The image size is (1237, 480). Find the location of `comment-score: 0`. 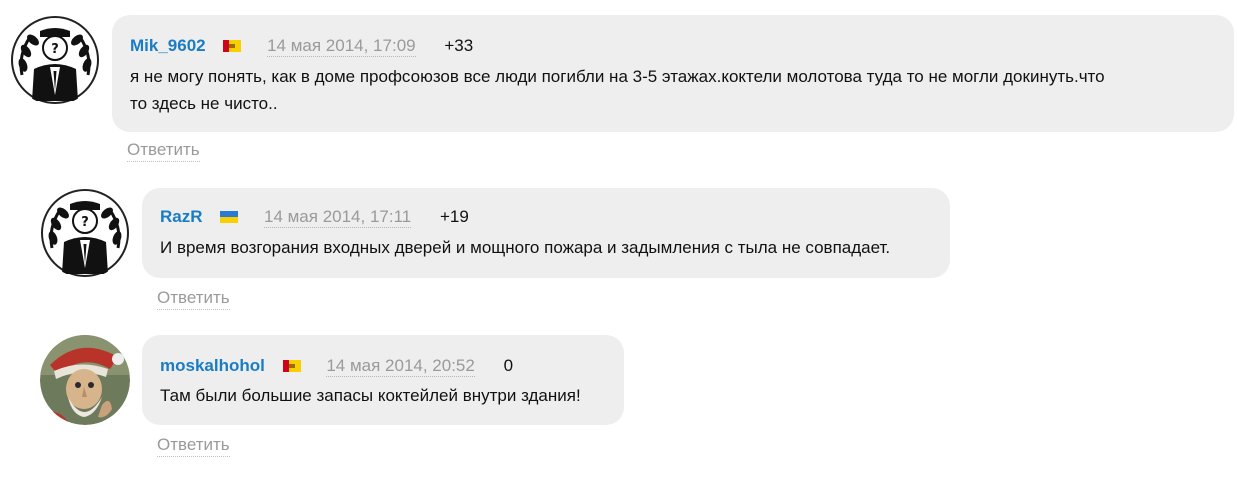

comment-score: 0 is located at coordinates (508, 365).